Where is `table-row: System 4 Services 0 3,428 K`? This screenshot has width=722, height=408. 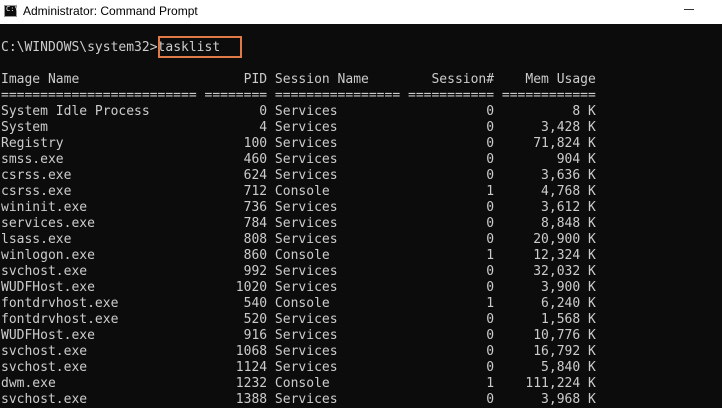 table-row: System 4 Services 0 3,428 K is located at coordinates (298, 127).